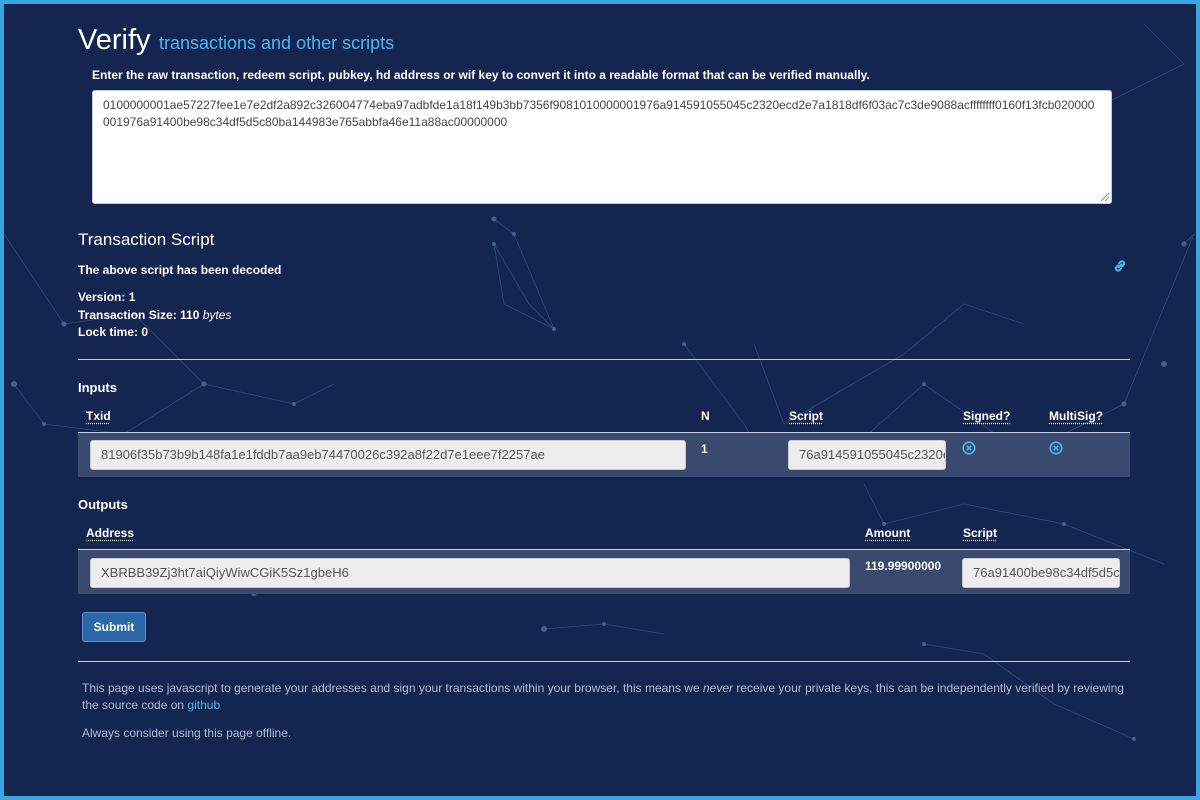 Image resolution: width=1200 pixels, height=800 pixels. What do you see at coordinates (987, 416) in the screenshot?
I see `inputs-header-signed: Signed?` at bounding box center [987, 416].